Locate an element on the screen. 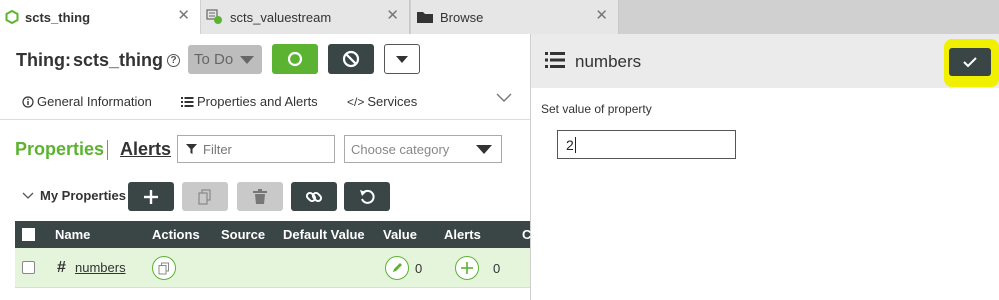  tab-label: Browse is located at coordinates (462, 17).